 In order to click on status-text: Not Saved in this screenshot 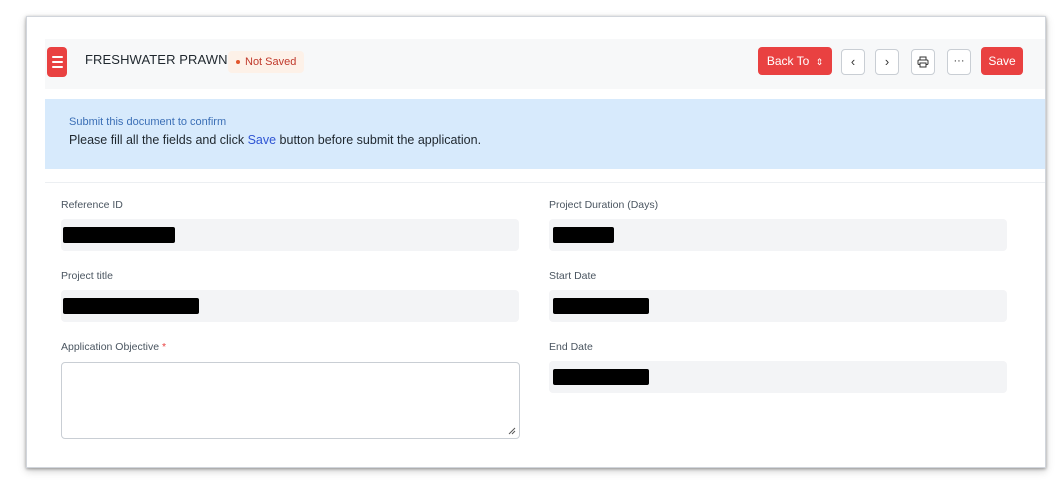, I will do `click(271, 62)`.